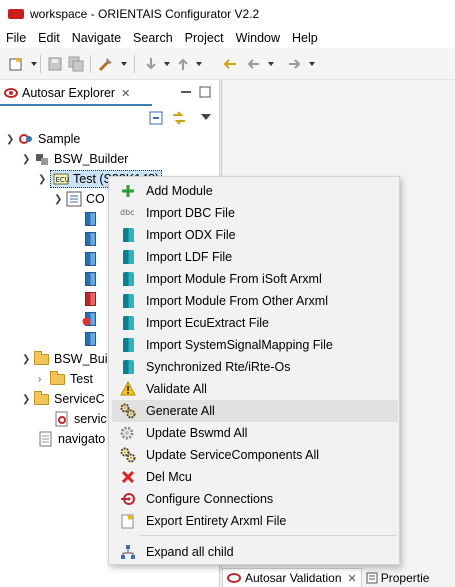 This screenshot has width=455, height=587. Describe the element at coordinates (55, 64) in the screenshot. I see `save-icon` at that location.